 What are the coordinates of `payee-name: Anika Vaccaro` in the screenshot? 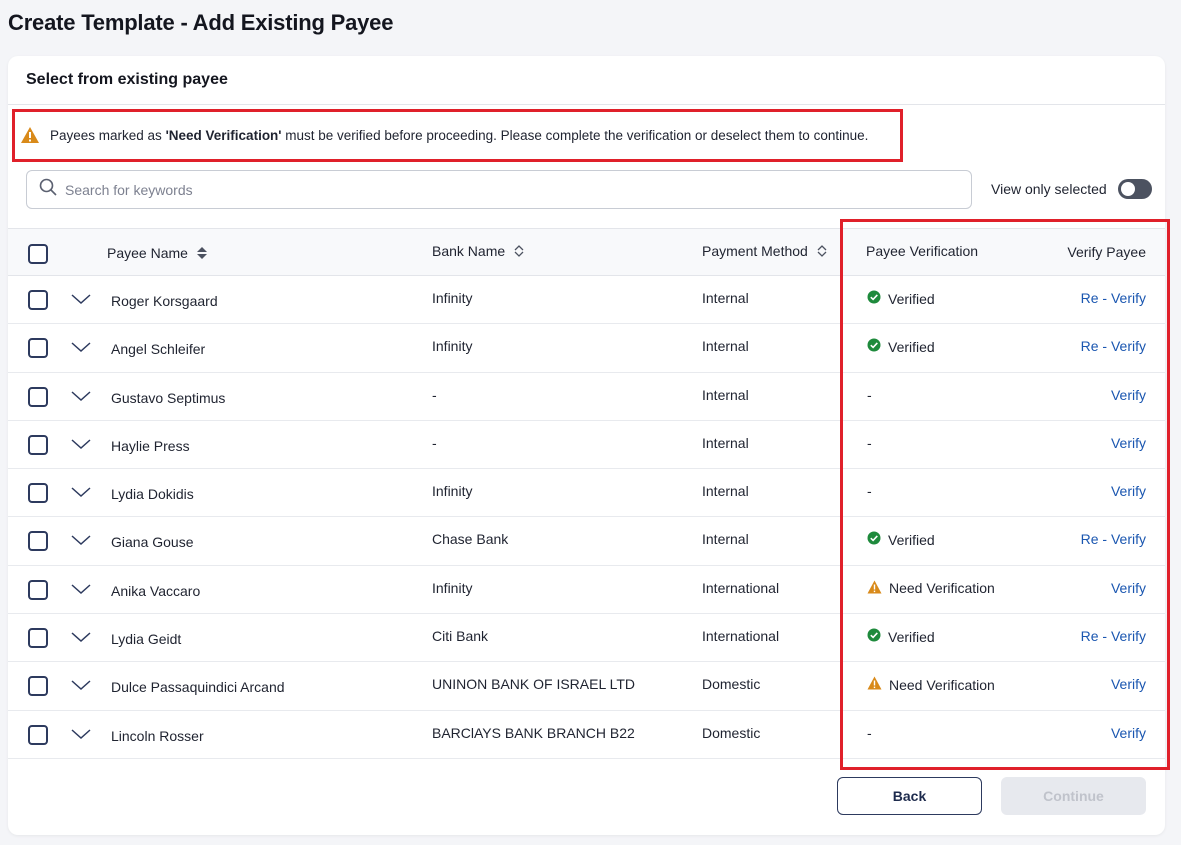 It's located at (156, 590).